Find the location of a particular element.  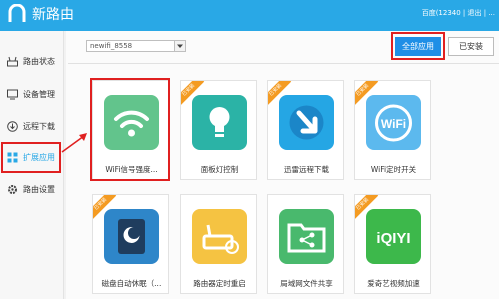

sidebar-item-router-status: 路由状态 is located at coordinates (32, 62).